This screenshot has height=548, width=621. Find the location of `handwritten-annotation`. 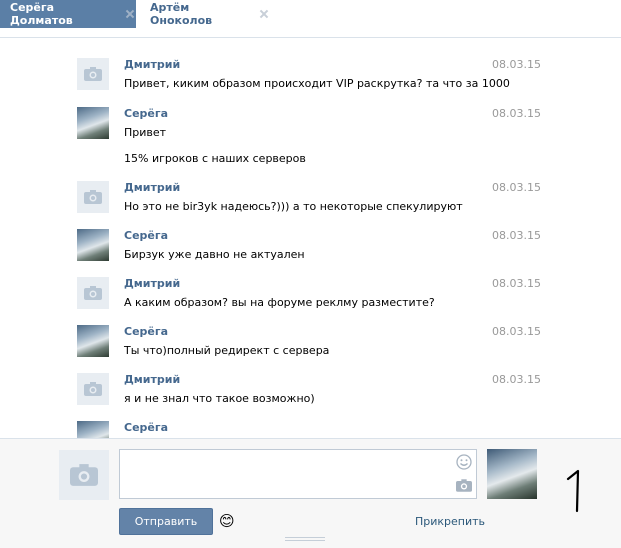

handwritten-annotation is located at coordinates (573, 491).